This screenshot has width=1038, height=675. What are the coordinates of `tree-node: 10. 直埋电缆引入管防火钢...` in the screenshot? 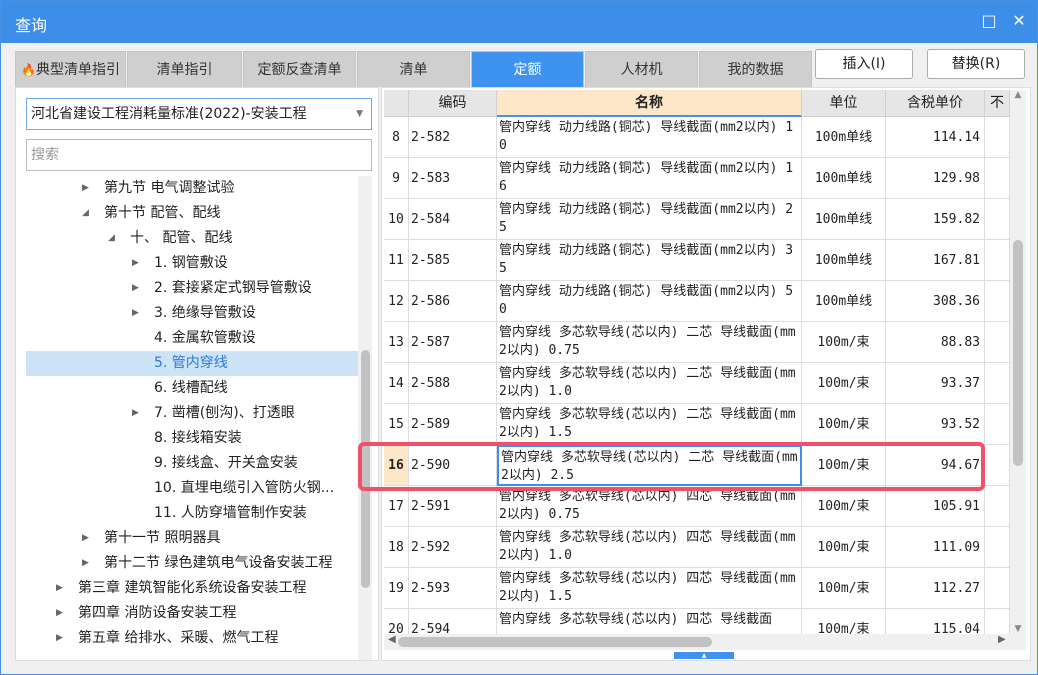 It's located at (192, 488).